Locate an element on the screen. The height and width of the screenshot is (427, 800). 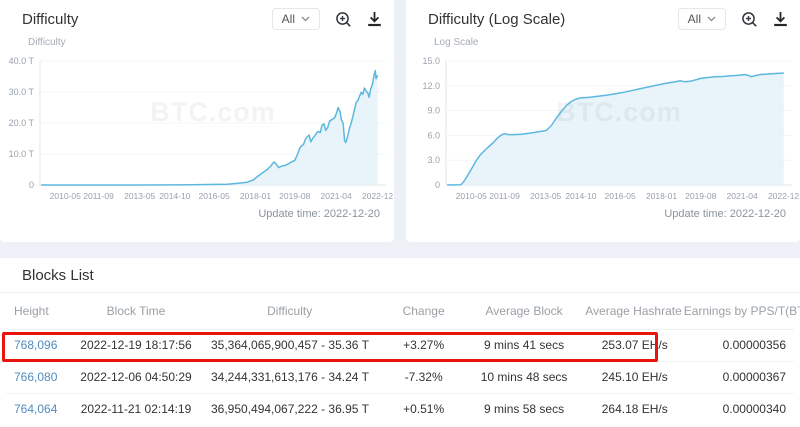
cell-average_block: 9 mins 58 secs is located at coordinates (524, 408).